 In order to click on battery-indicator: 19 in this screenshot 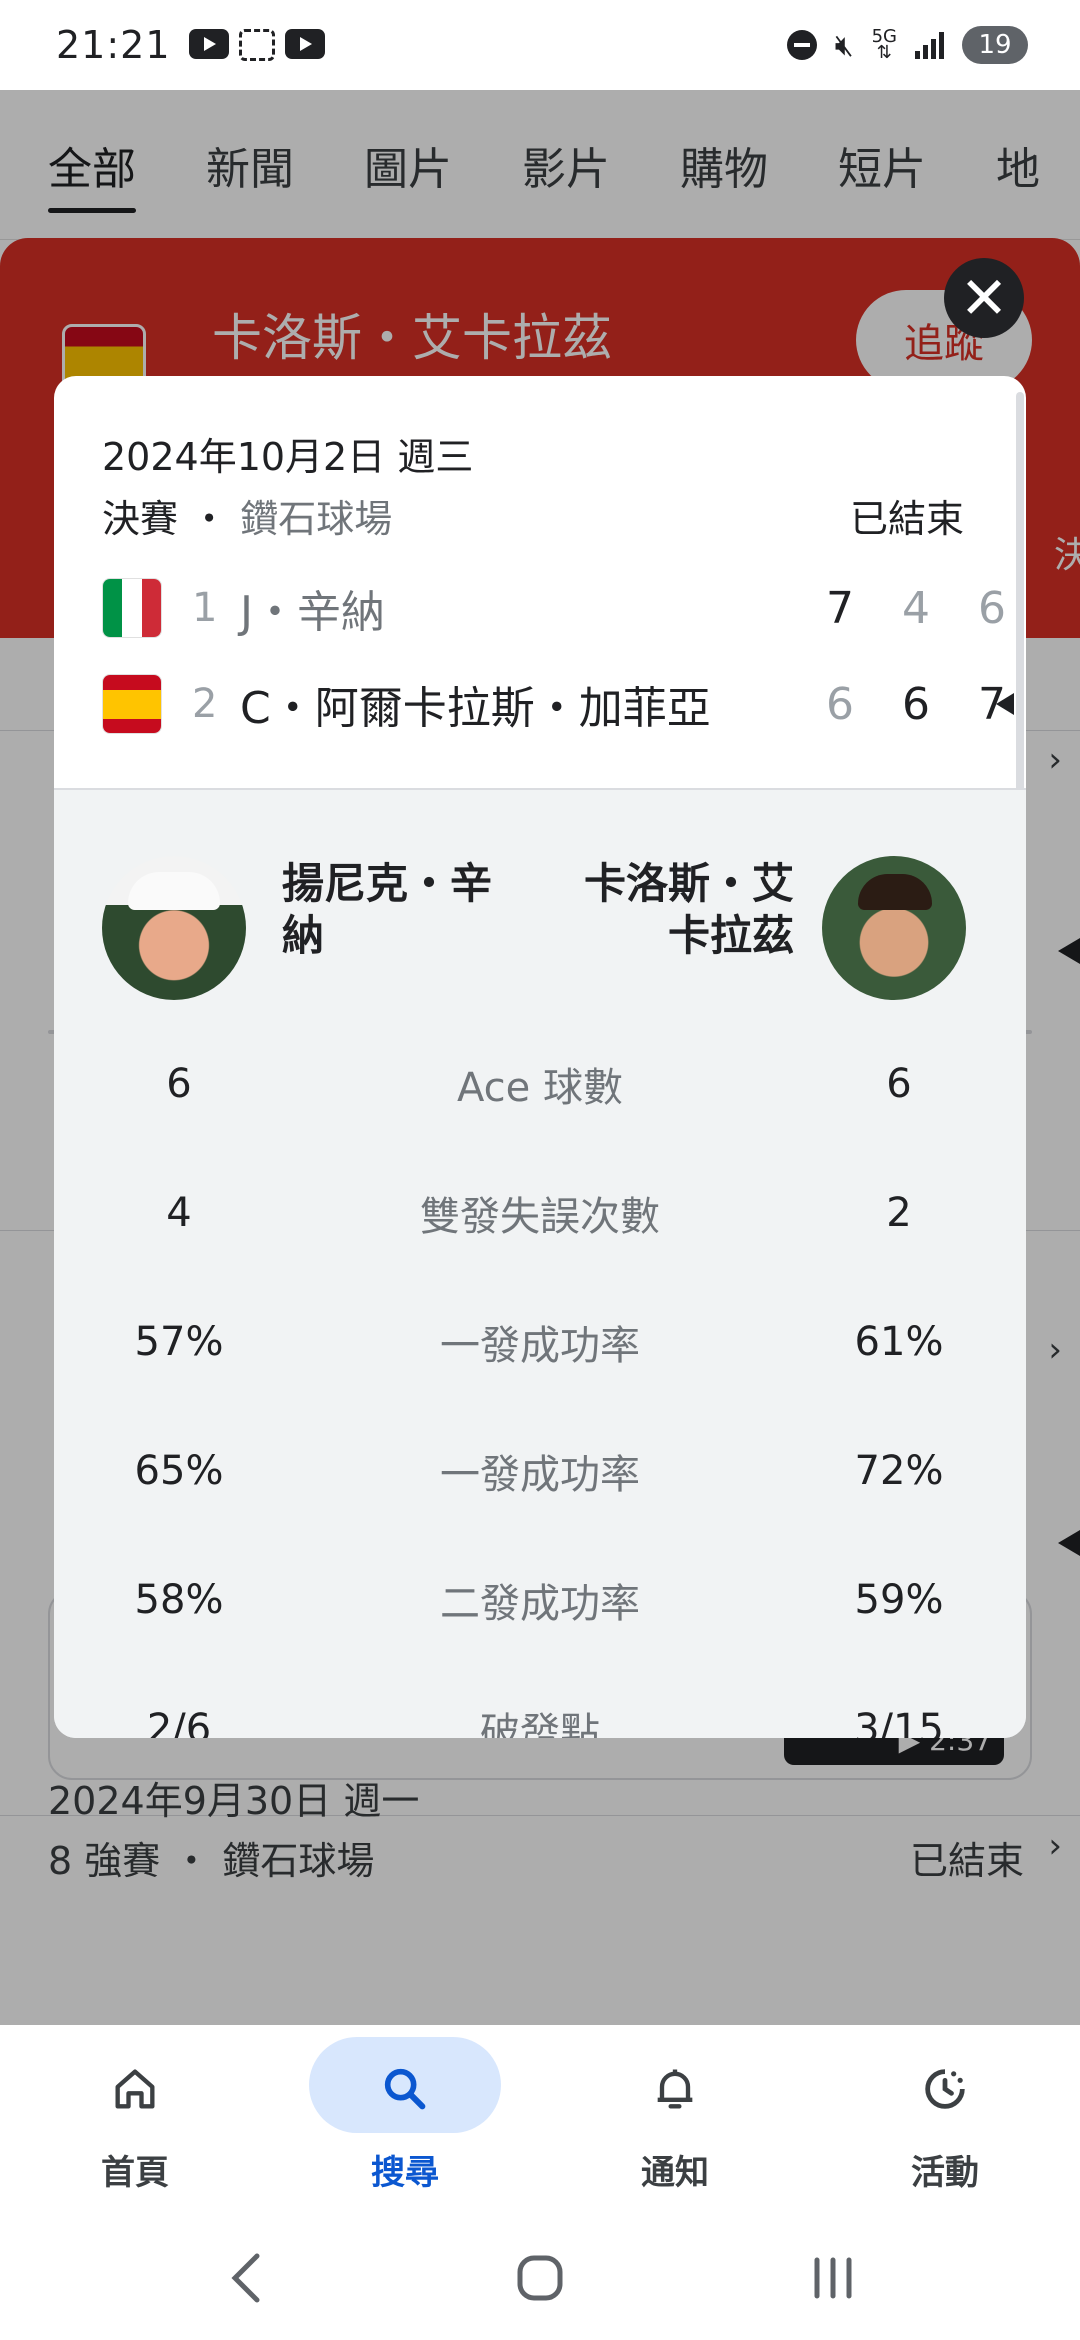, I will do `click(995, 45)`.